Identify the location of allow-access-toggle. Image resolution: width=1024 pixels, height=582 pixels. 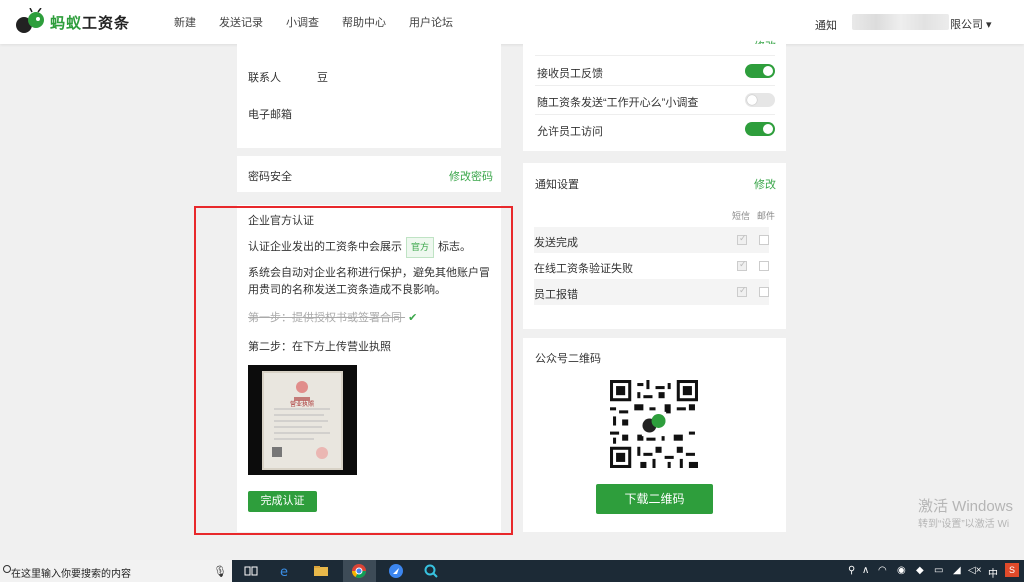
(760, 129).